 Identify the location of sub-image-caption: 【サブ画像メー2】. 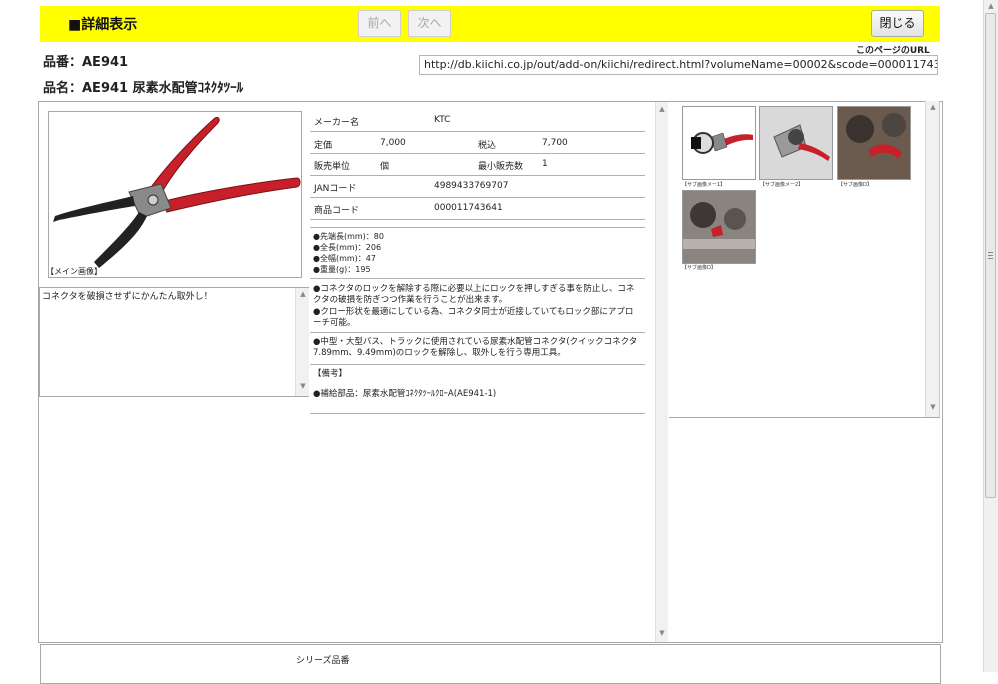
(782, 185).